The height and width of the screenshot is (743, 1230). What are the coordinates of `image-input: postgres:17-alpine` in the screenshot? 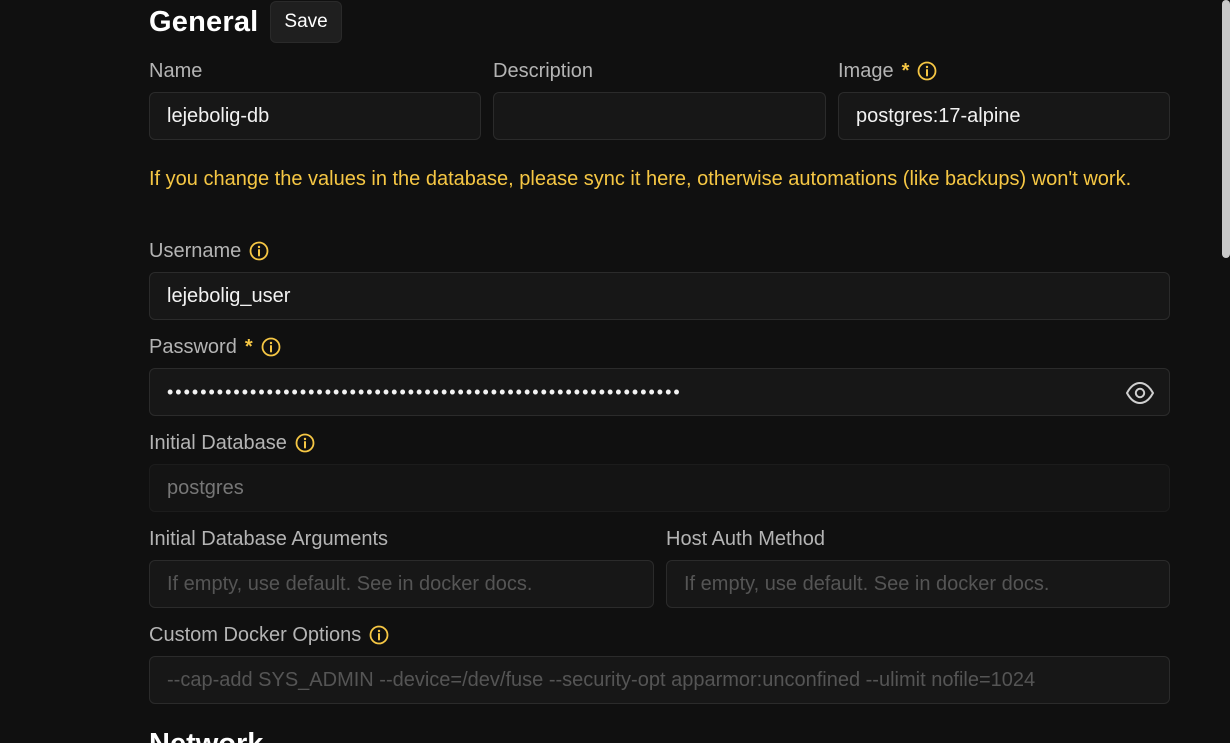 It's located at (1004, 116).